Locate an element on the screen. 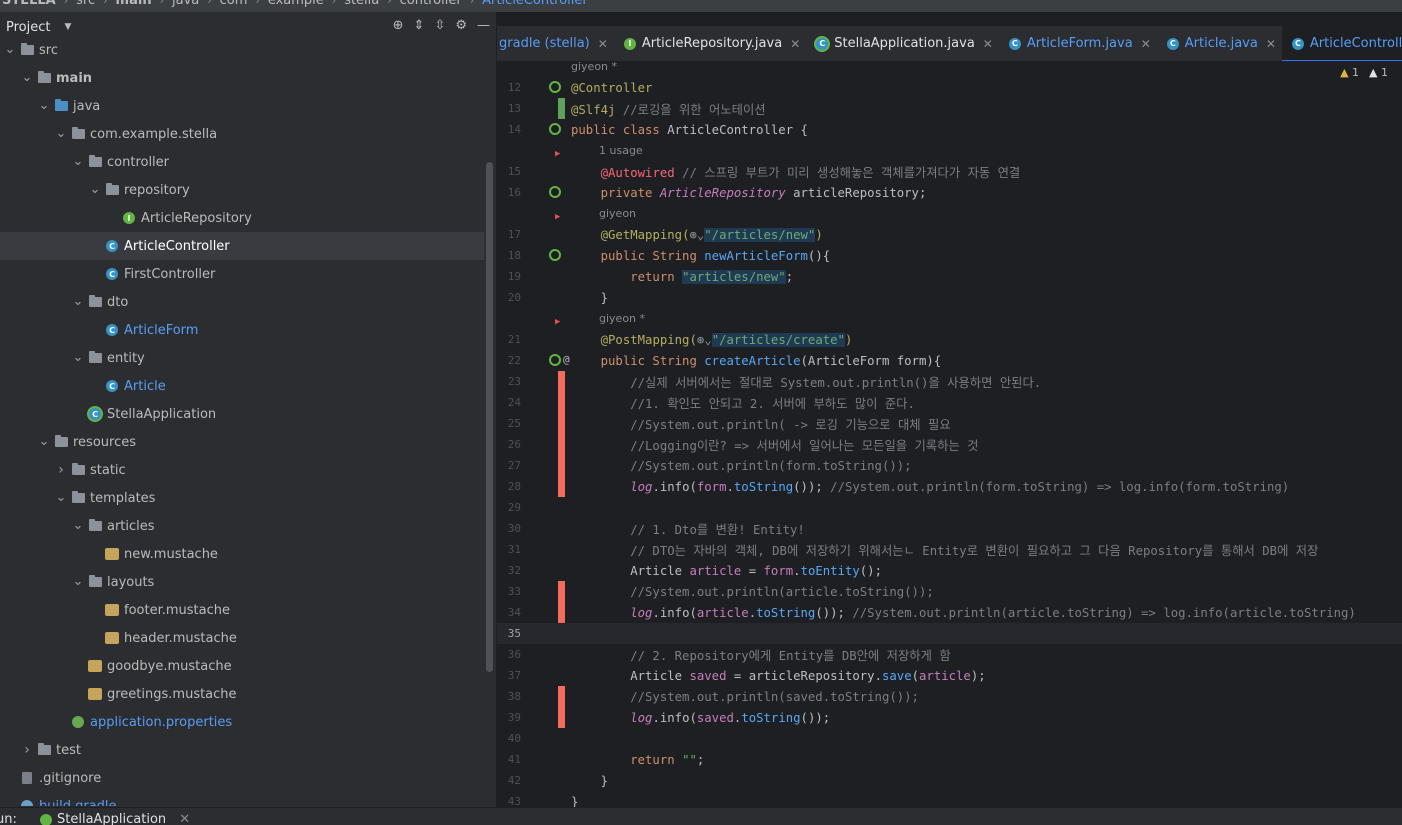 This screenshot has height=825, width=1402. project-panel-title: Project is located at coordinates (28, 27).